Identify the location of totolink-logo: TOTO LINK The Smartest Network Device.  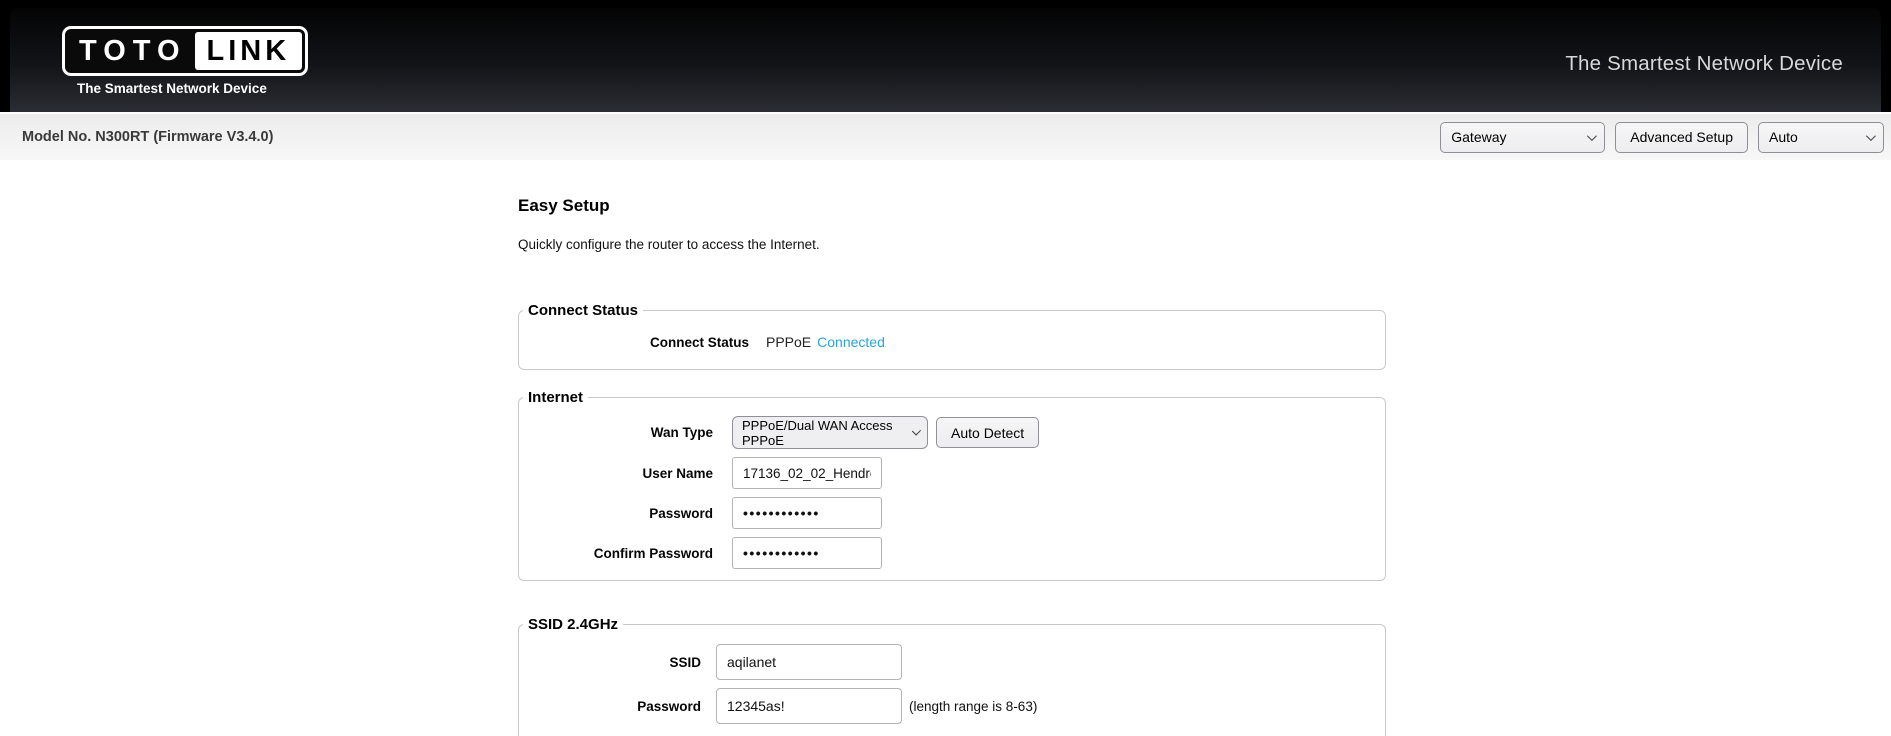
(185, 61).